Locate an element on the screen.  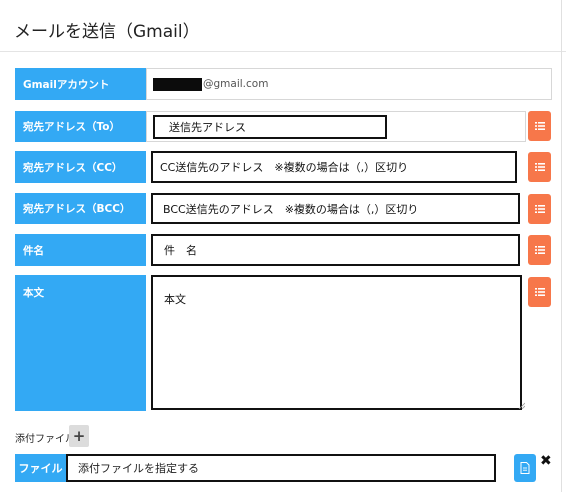
document-icon is located at coordinates (525, 468).